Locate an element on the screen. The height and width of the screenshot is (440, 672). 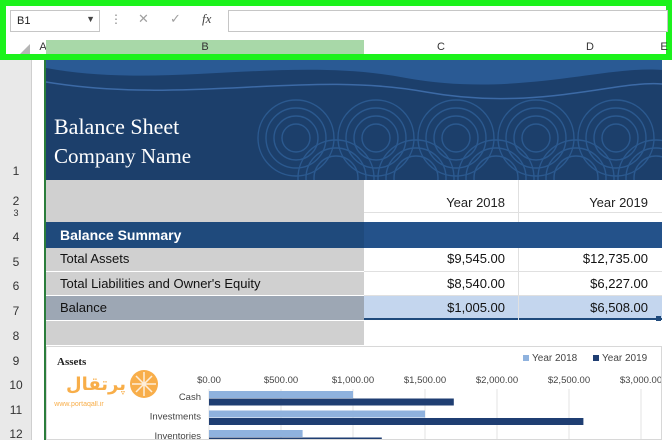
legend-label-1: Year 2018 is located at coordinates (555, 358).